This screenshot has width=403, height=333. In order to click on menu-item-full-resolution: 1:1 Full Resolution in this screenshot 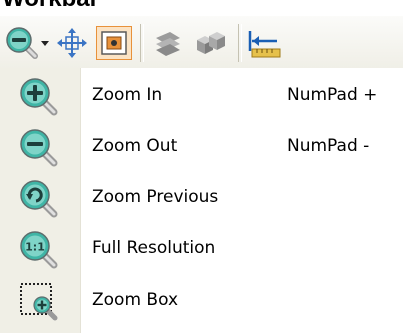, I will do `click(201, 249)`.